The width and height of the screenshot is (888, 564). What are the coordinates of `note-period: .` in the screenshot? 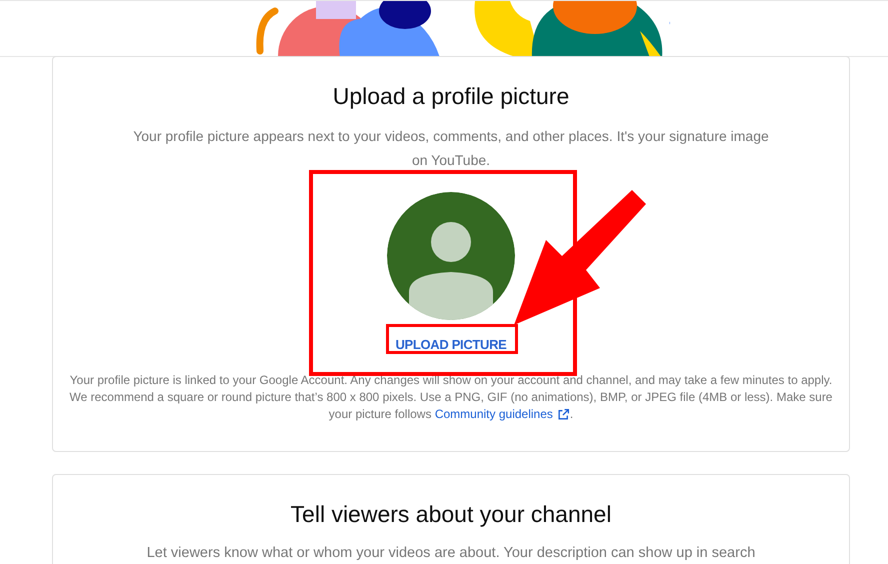 It's located at (572, 413).